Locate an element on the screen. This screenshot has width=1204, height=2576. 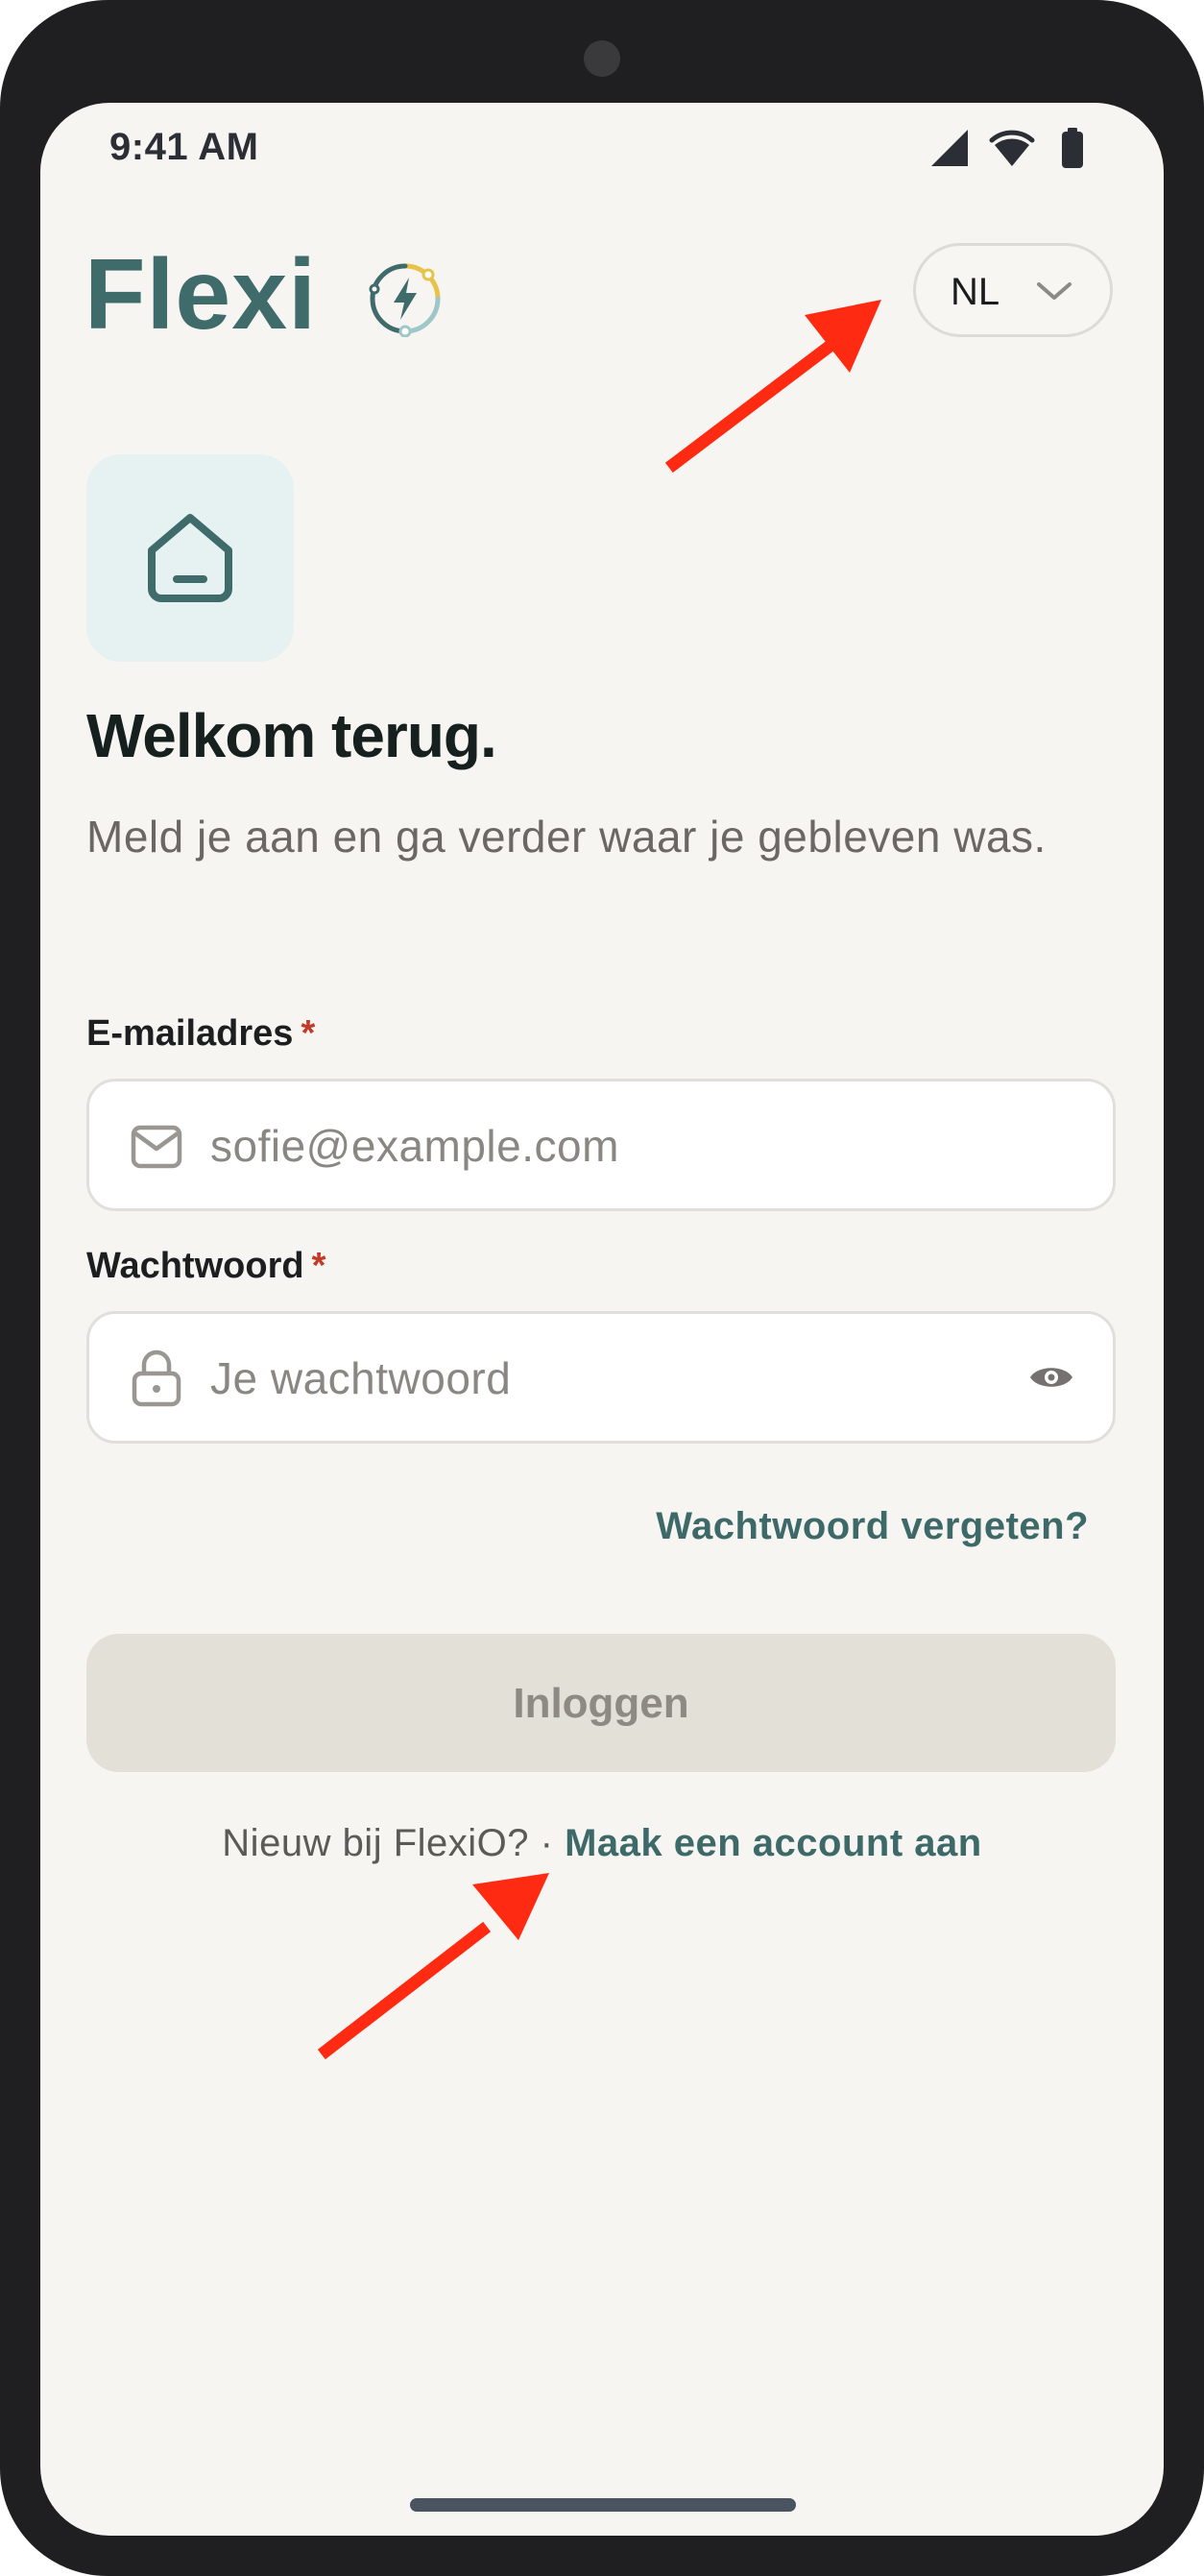
signup-prompt-text: Nieuw bij FlexiO? · is located at coordinates (388, 1843).